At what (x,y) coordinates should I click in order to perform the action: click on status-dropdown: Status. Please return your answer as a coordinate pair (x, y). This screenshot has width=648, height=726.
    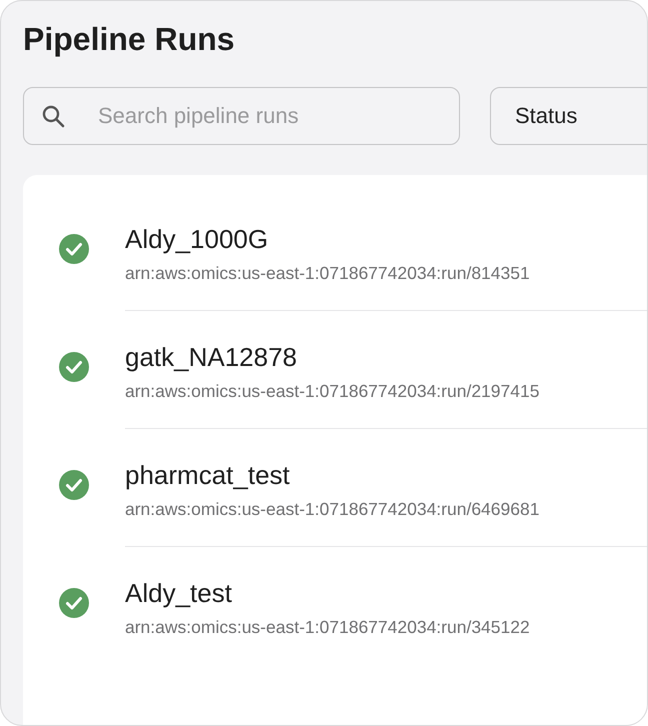
    Looking at the image, I should click on (568, 116).